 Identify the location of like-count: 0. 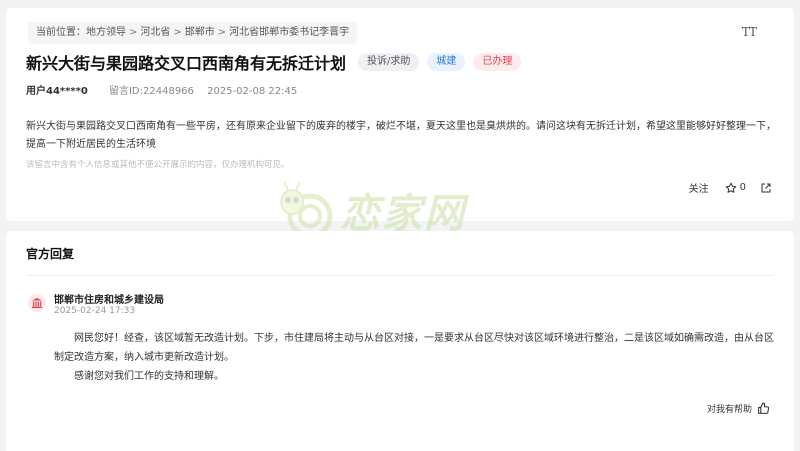
(742, 187).